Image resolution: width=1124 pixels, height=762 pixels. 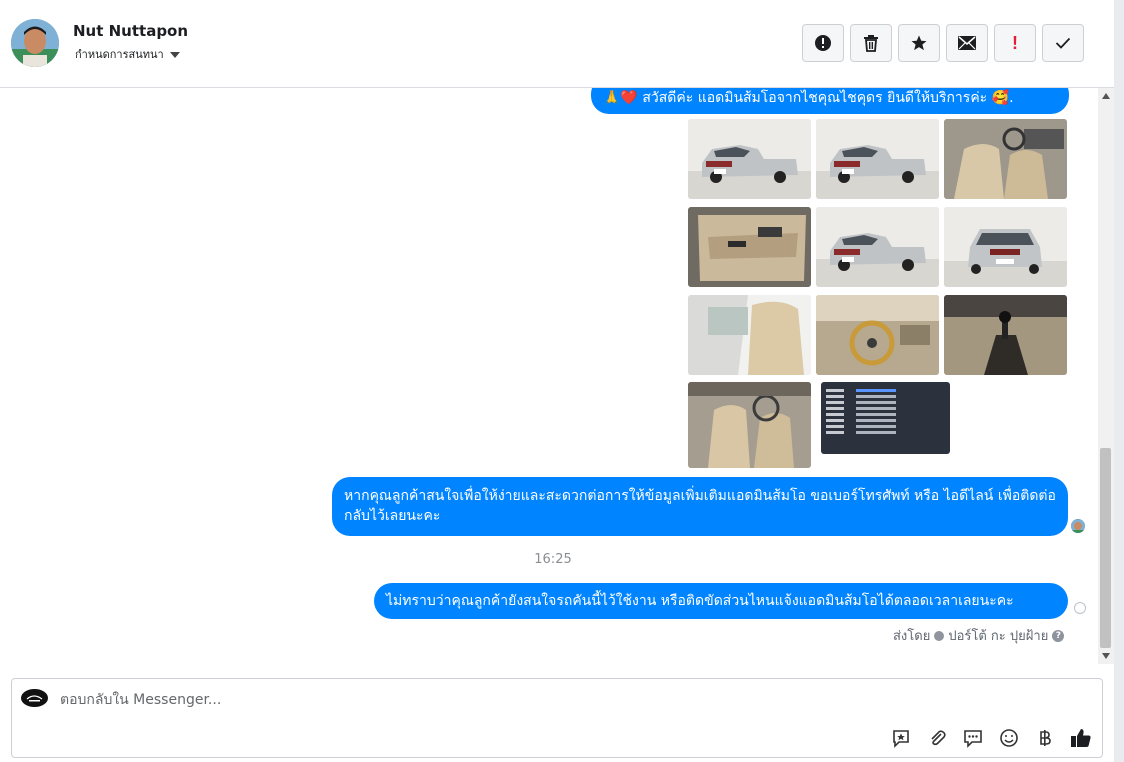 I want to click on delete-button, so click(x=871, y=43).